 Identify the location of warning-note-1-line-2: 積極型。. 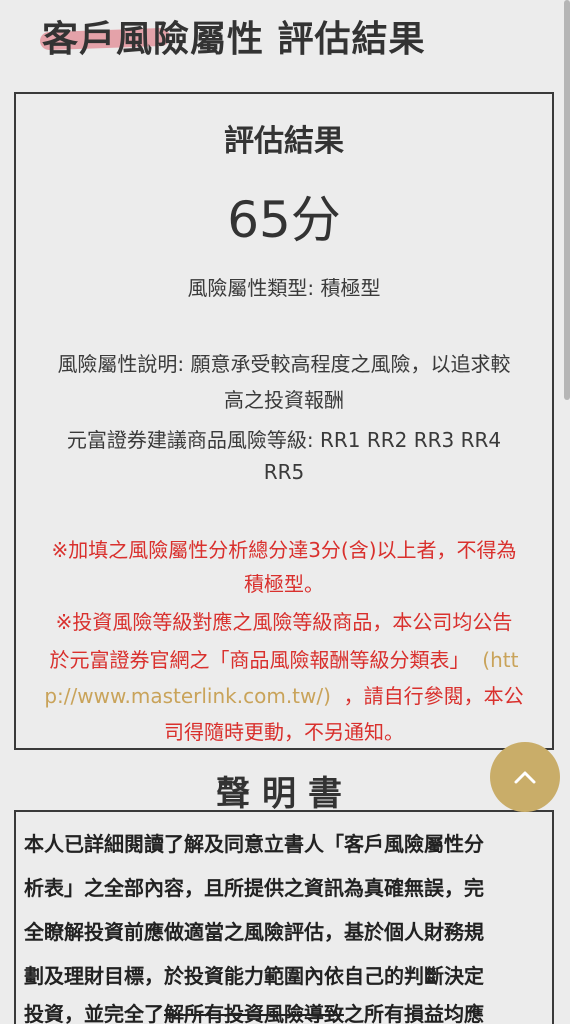
(284, 584).